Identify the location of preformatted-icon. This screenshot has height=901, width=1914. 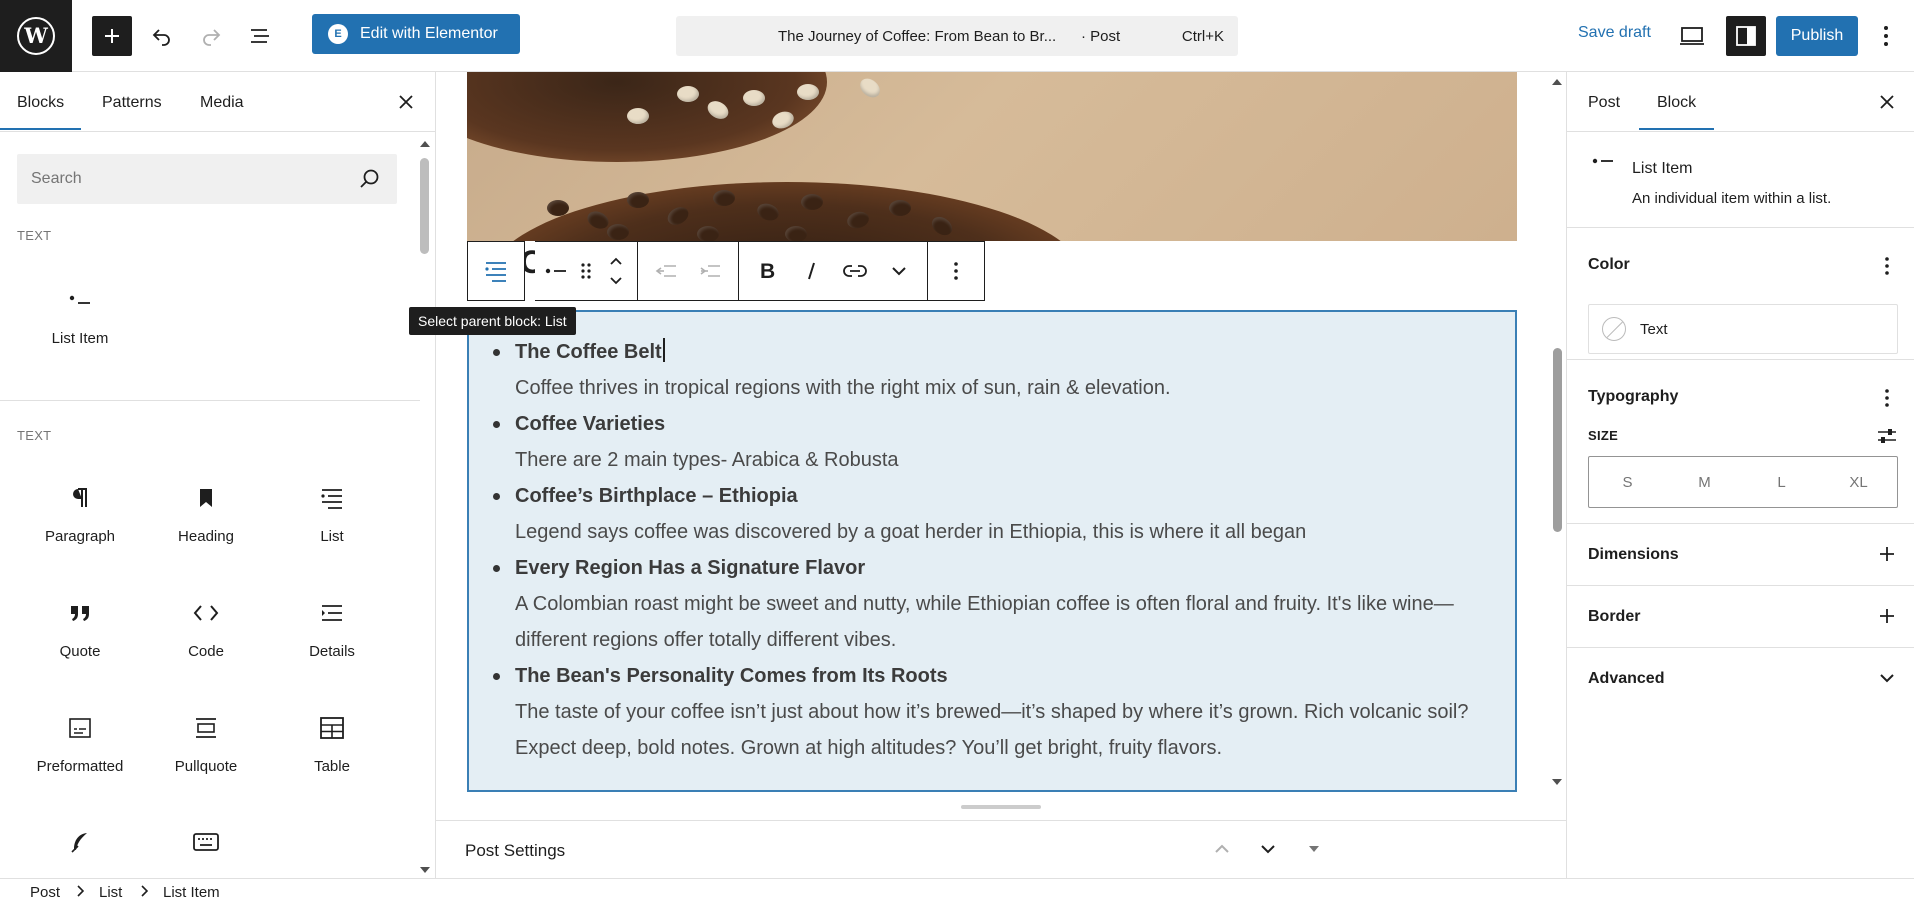
(80, 728).